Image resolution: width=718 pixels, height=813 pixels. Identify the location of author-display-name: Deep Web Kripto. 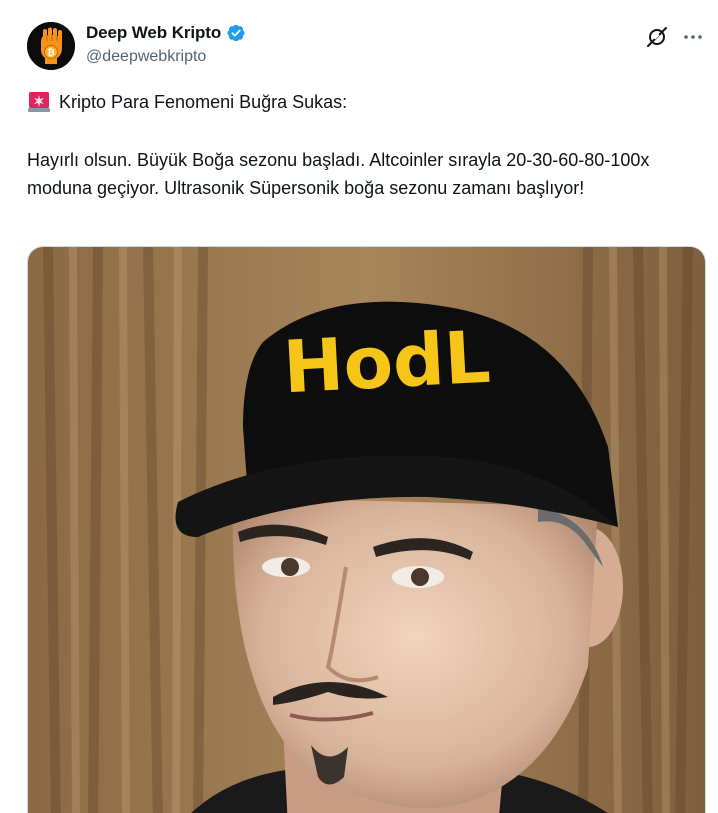
(153, 33).